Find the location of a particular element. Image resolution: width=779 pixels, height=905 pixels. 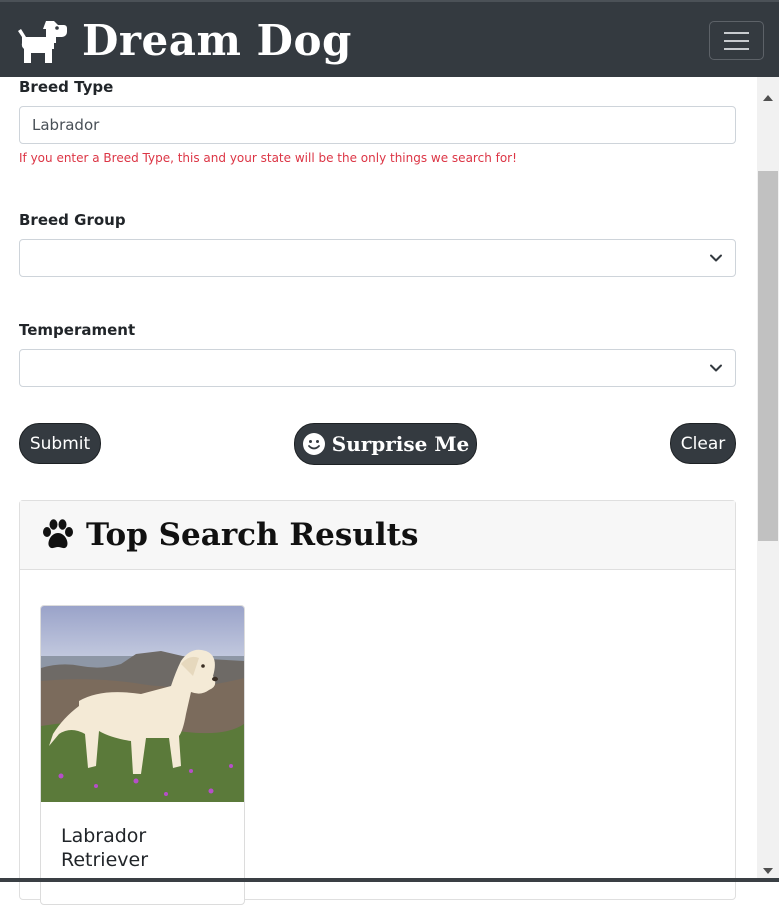

breed-group-label: Breed Group is located at coordinates (72, 220).